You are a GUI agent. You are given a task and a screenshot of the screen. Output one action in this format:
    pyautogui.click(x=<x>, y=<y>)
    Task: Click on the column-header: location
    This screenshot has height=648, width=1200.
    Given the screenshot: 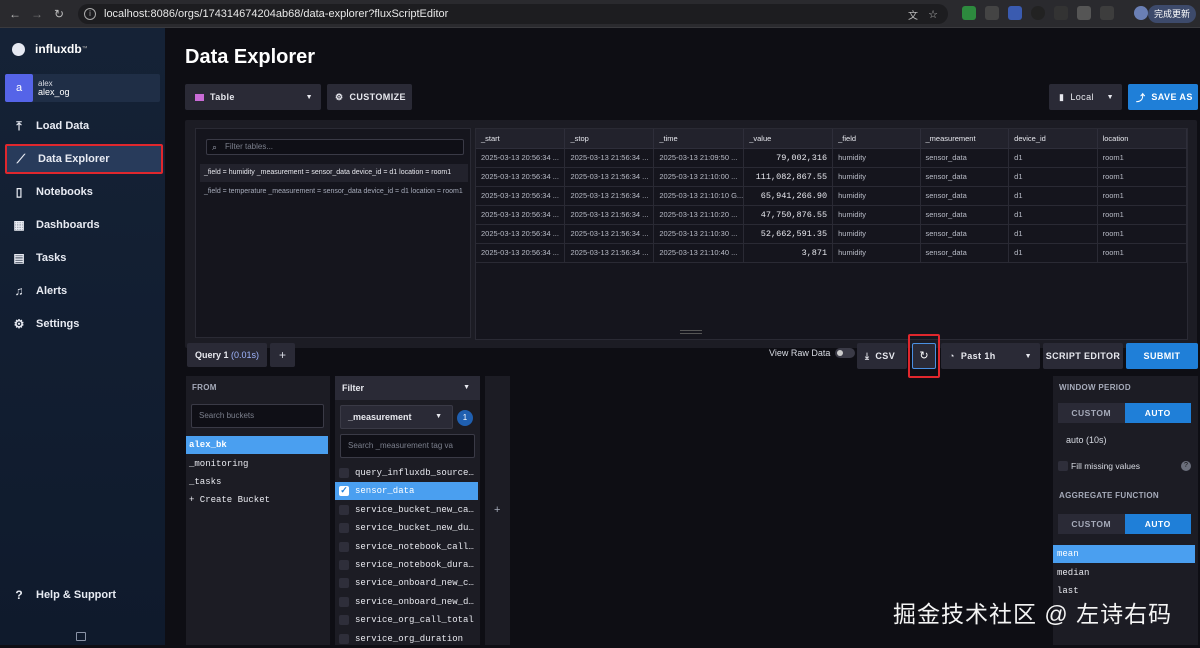 What is the action you would take?
    pyautogui.click(x=1142, y=139)
    